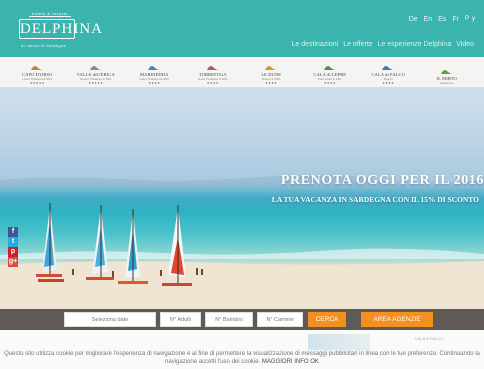  Describe the element at coordinates (429, 338) in the screenshot. I see `partner-logo: CALA di FALCO` at that location.